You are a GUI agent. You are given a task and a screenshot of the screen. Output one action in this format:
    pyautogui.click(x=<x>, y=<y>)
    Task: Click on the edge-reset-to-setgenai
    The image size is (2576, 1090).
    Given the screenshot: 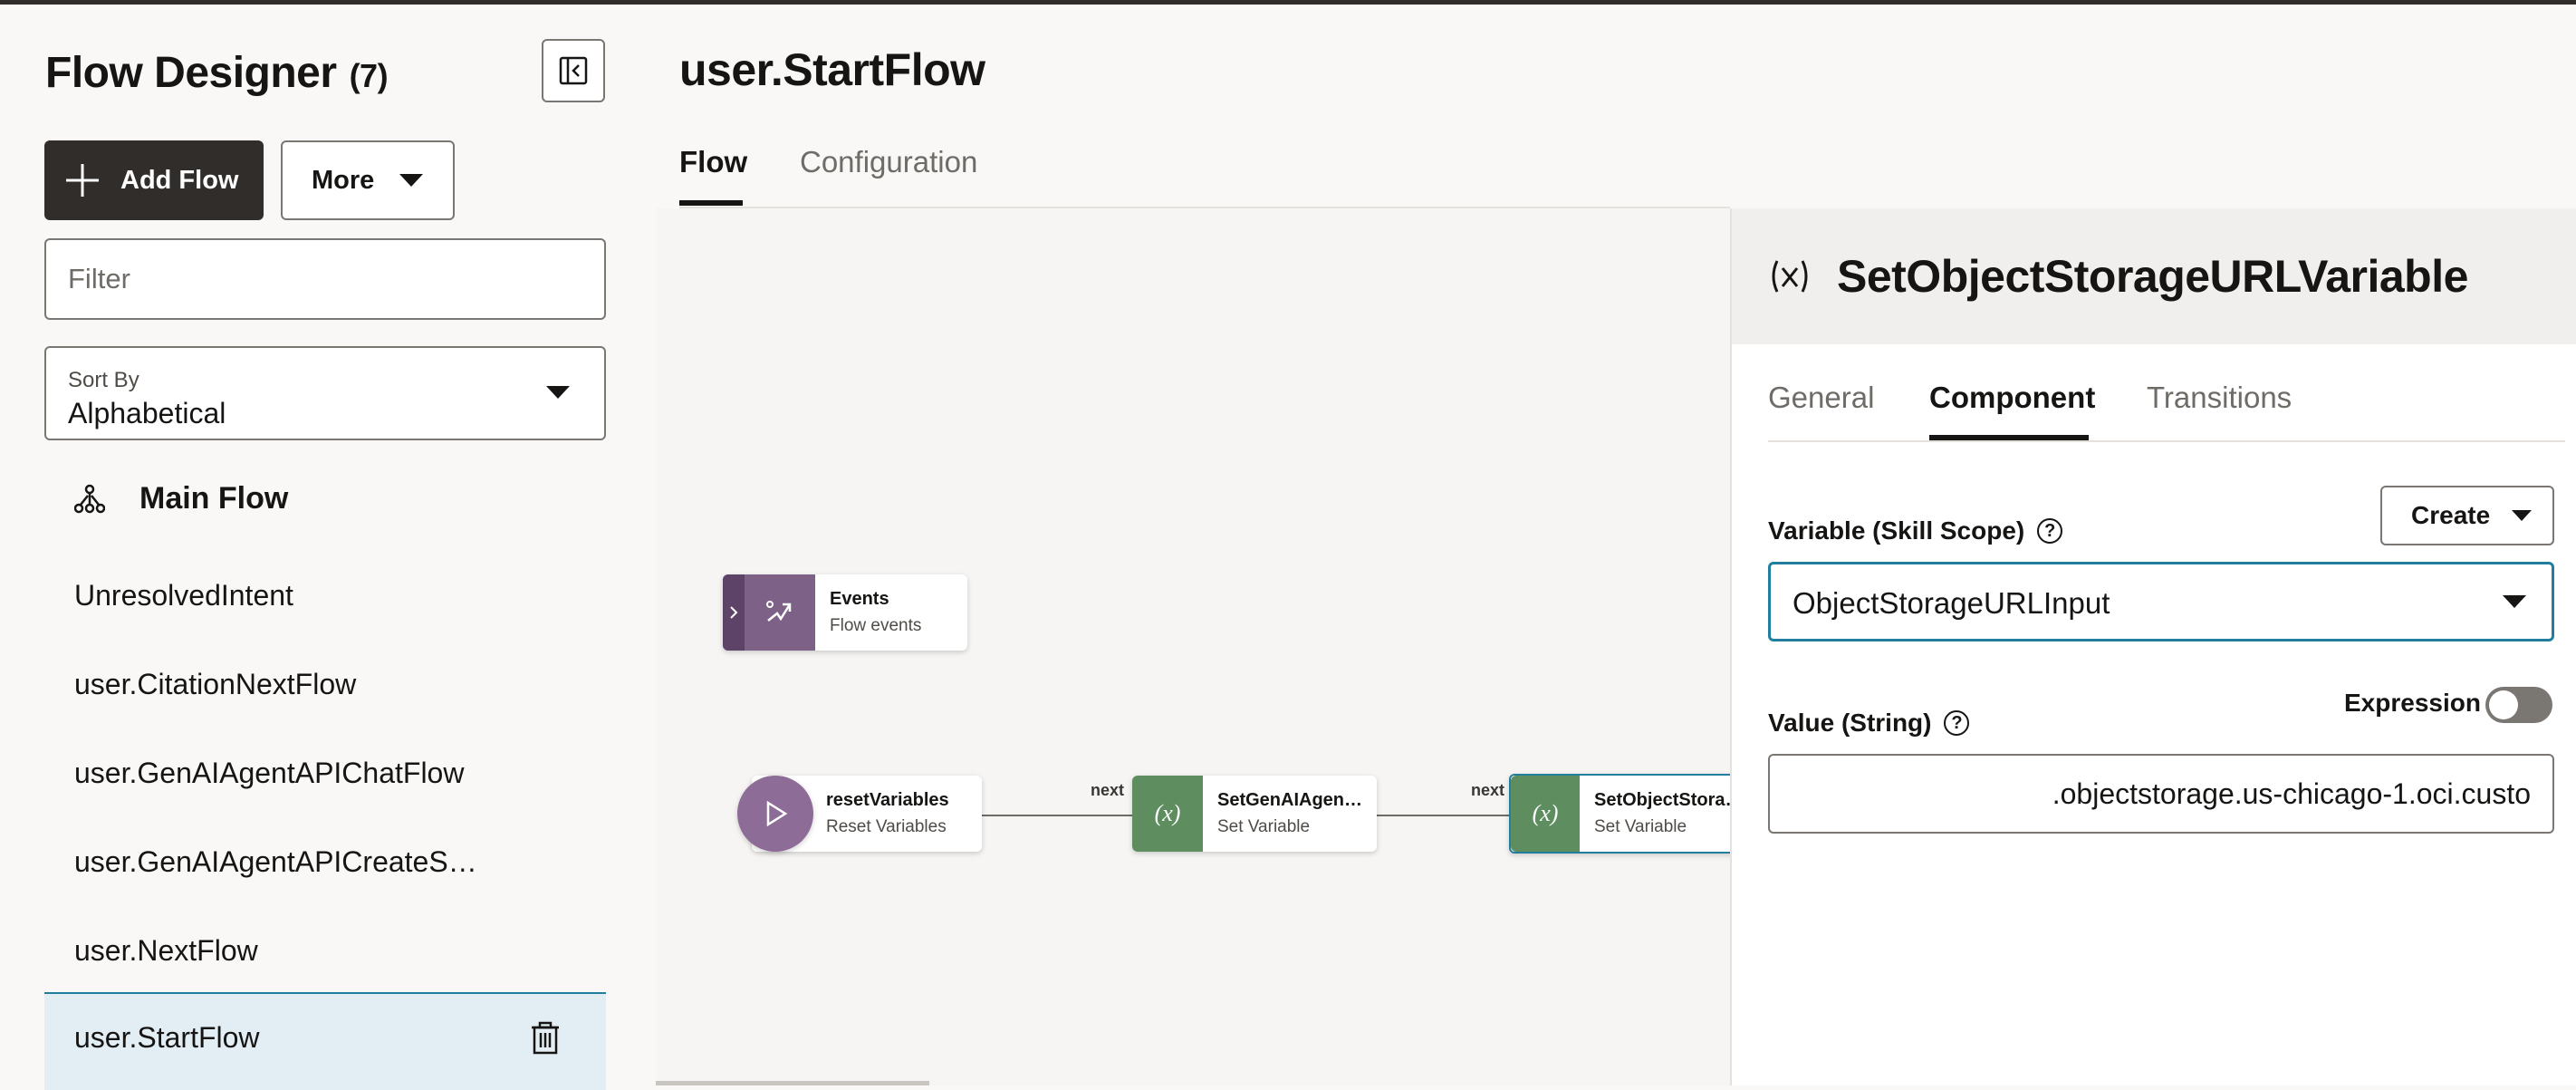 What is the action you would take?
    pyautogui.click(x=1059, y=815)
    